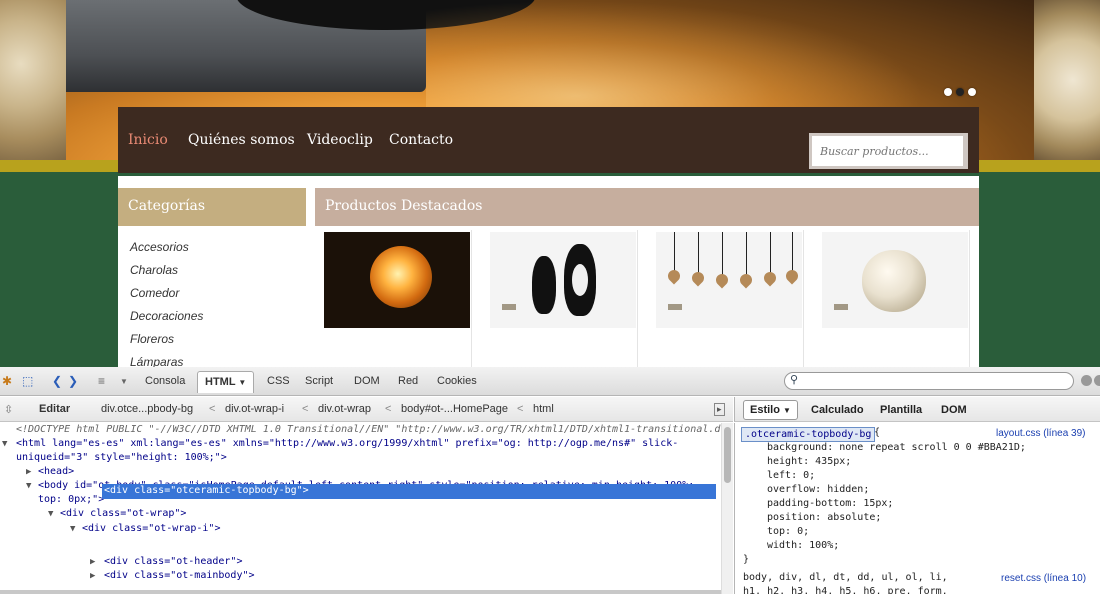 The image size is (1100, 594). Describe the element at coordinates (809, 462) in the screenshot. I see `css-property: height: 435px;` at that location.